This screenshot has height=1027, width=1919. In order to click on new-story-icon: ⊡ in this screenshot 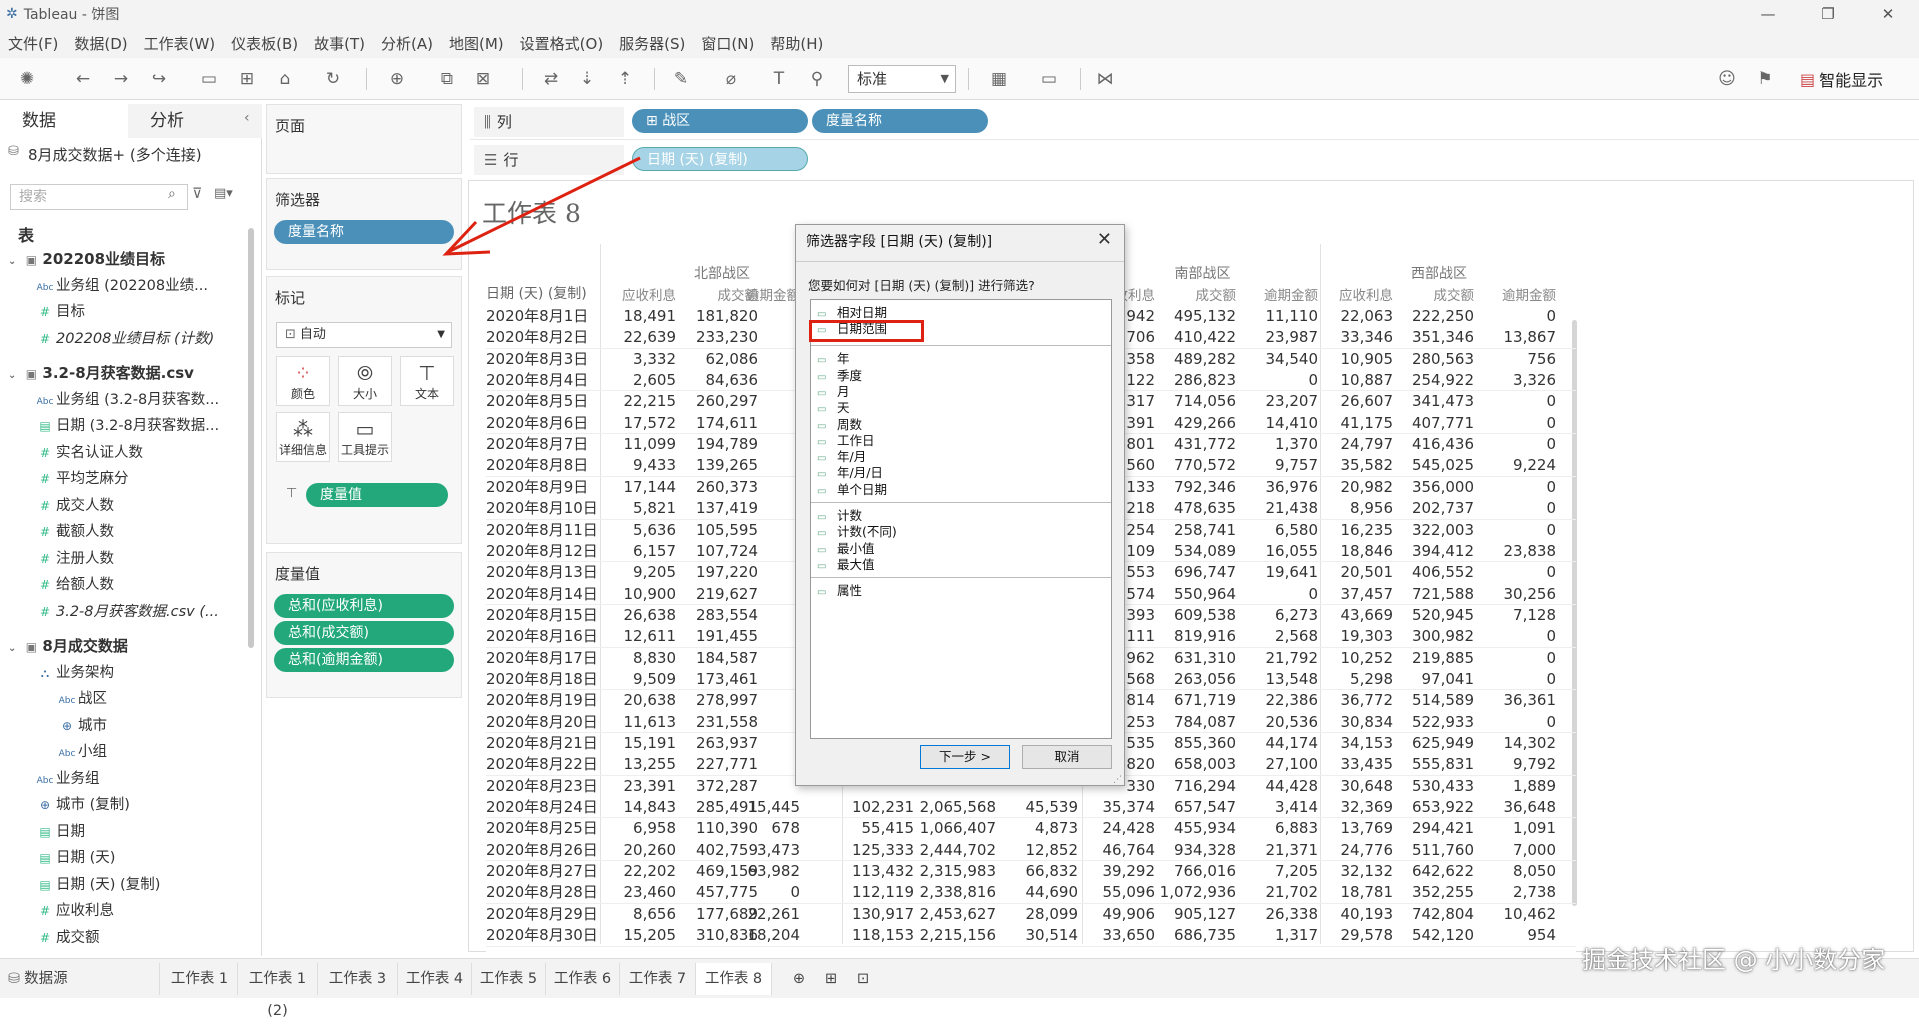, I will do `click(863, 979)`.